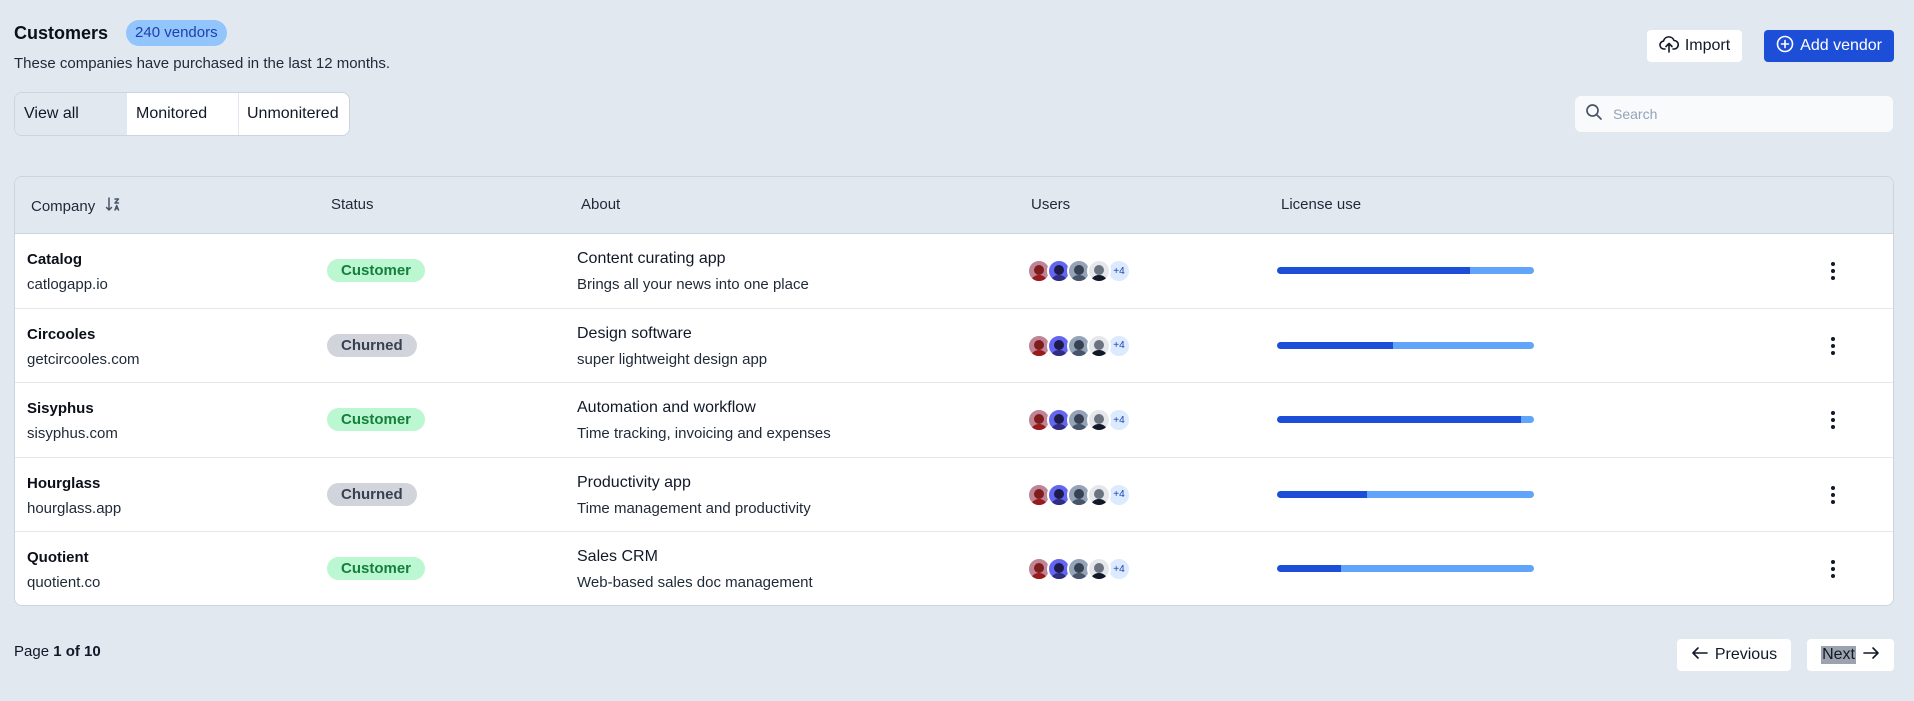 The height and width of the screenshot is (701, 1914). What do you see at coordinates (634, 482) in the screenshot?
I see `about-title: Productivity app` at bounding box center [634, 482].